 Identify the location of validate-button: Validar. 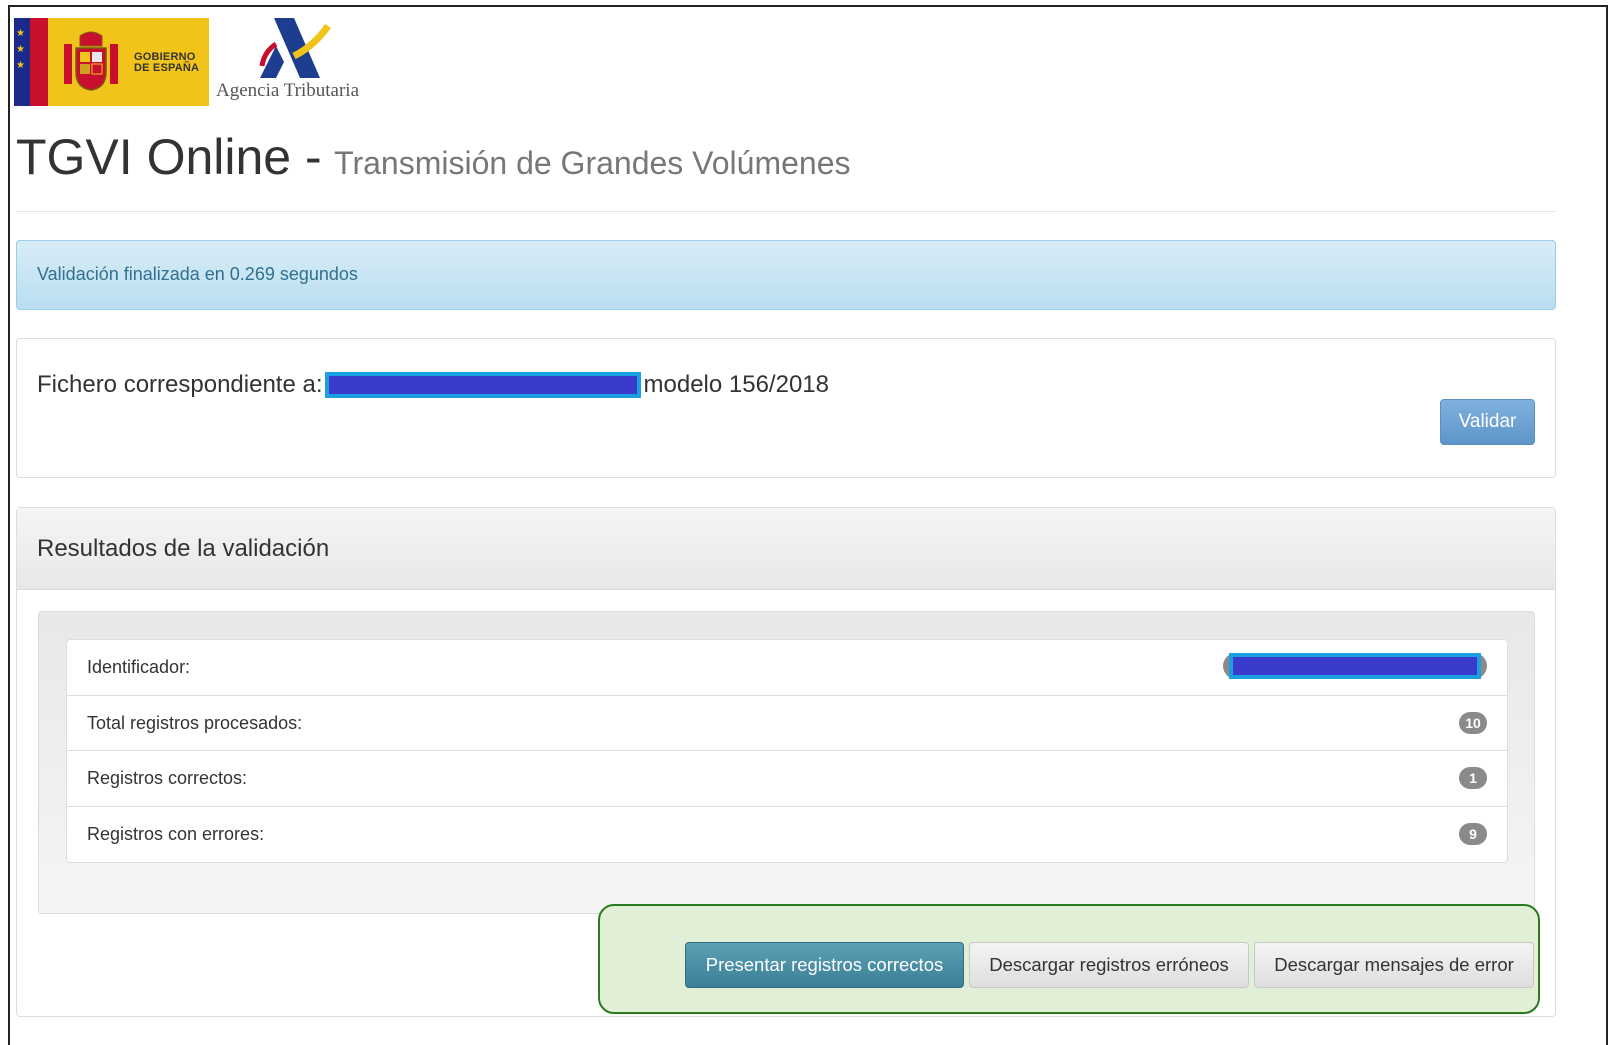
(1487, 422).